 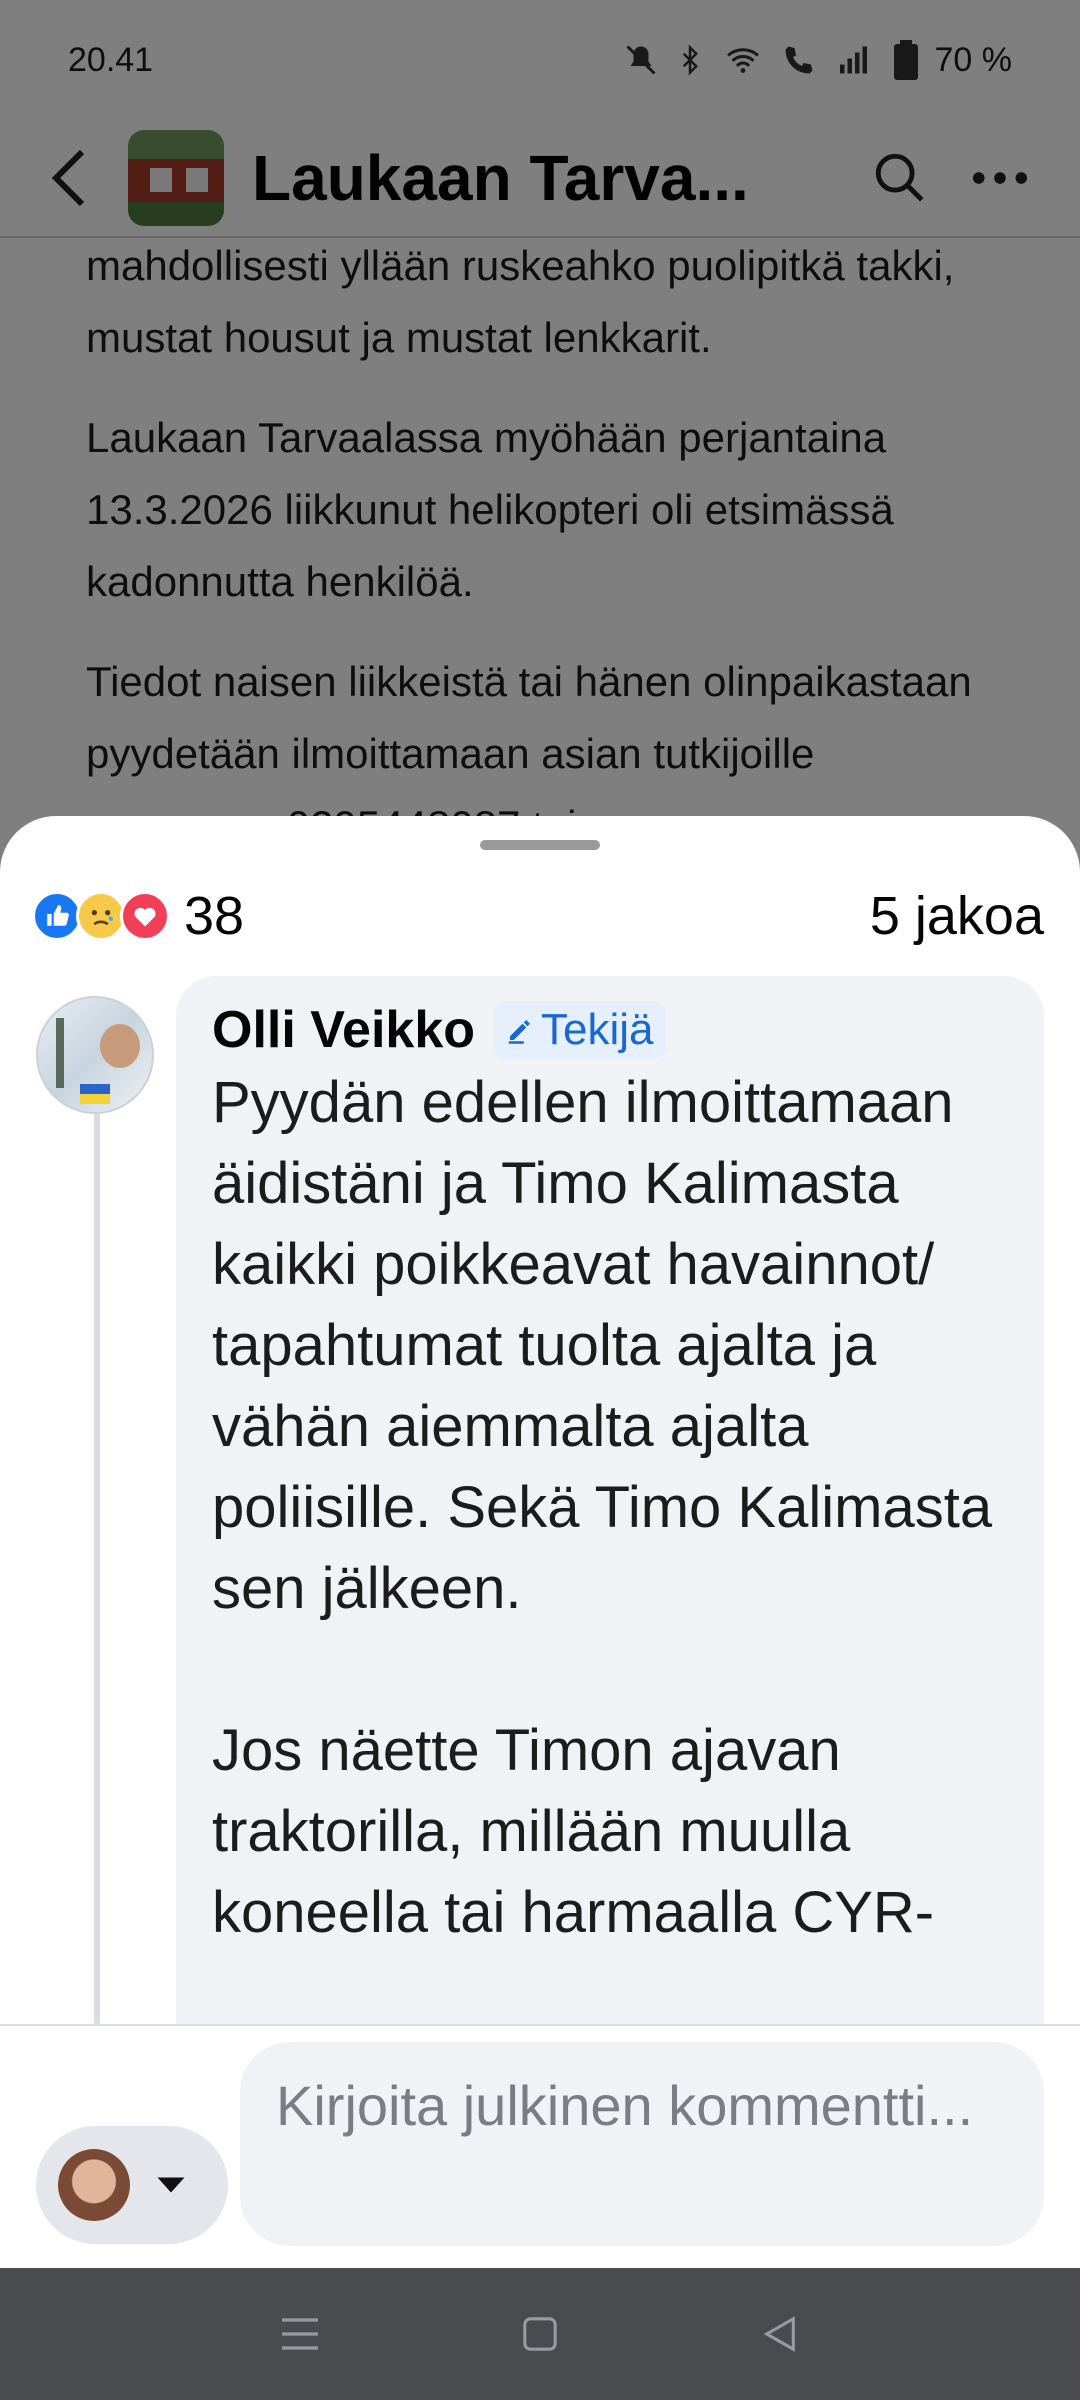 What do you see at coordinates (538, 916) in the screenshot?
I see `reactions-summary: 38 5 jakoa` at bounding box center [538, 916].